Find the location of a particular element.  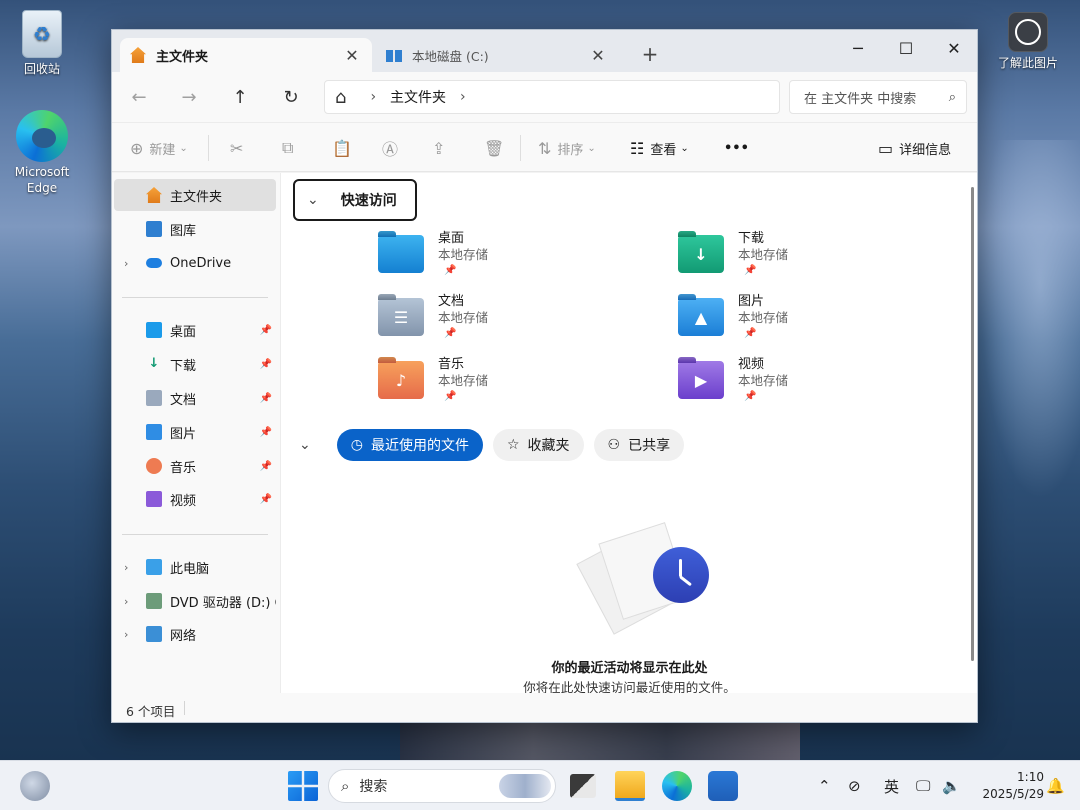

address-bar: ⌂ › 主文件夹 › is located at coordinates (552, 97).